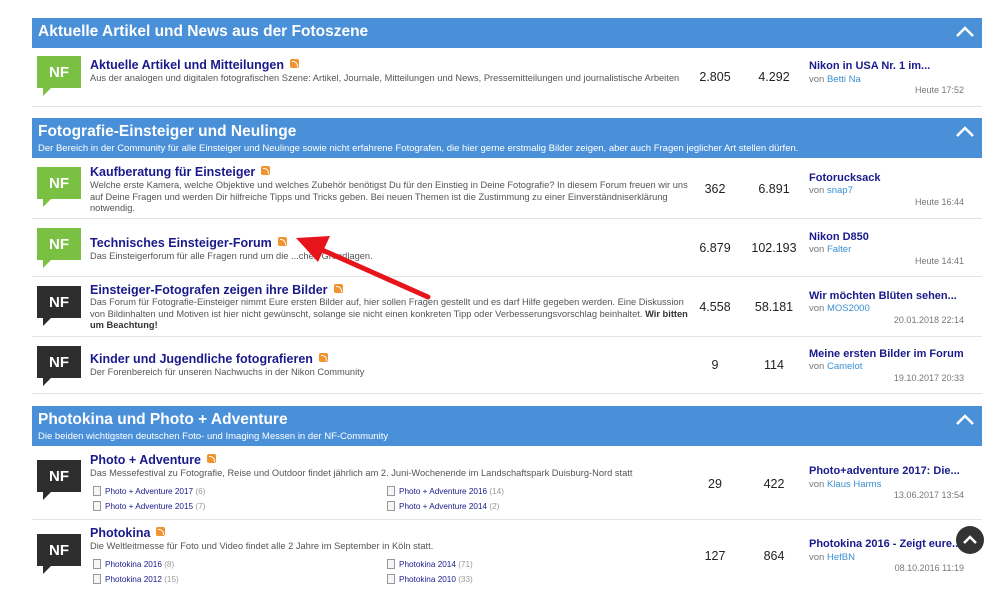 The image size is (1000, 597). I want to click on last-post-time: 20.01.2018 22:14, so click(928, 320).